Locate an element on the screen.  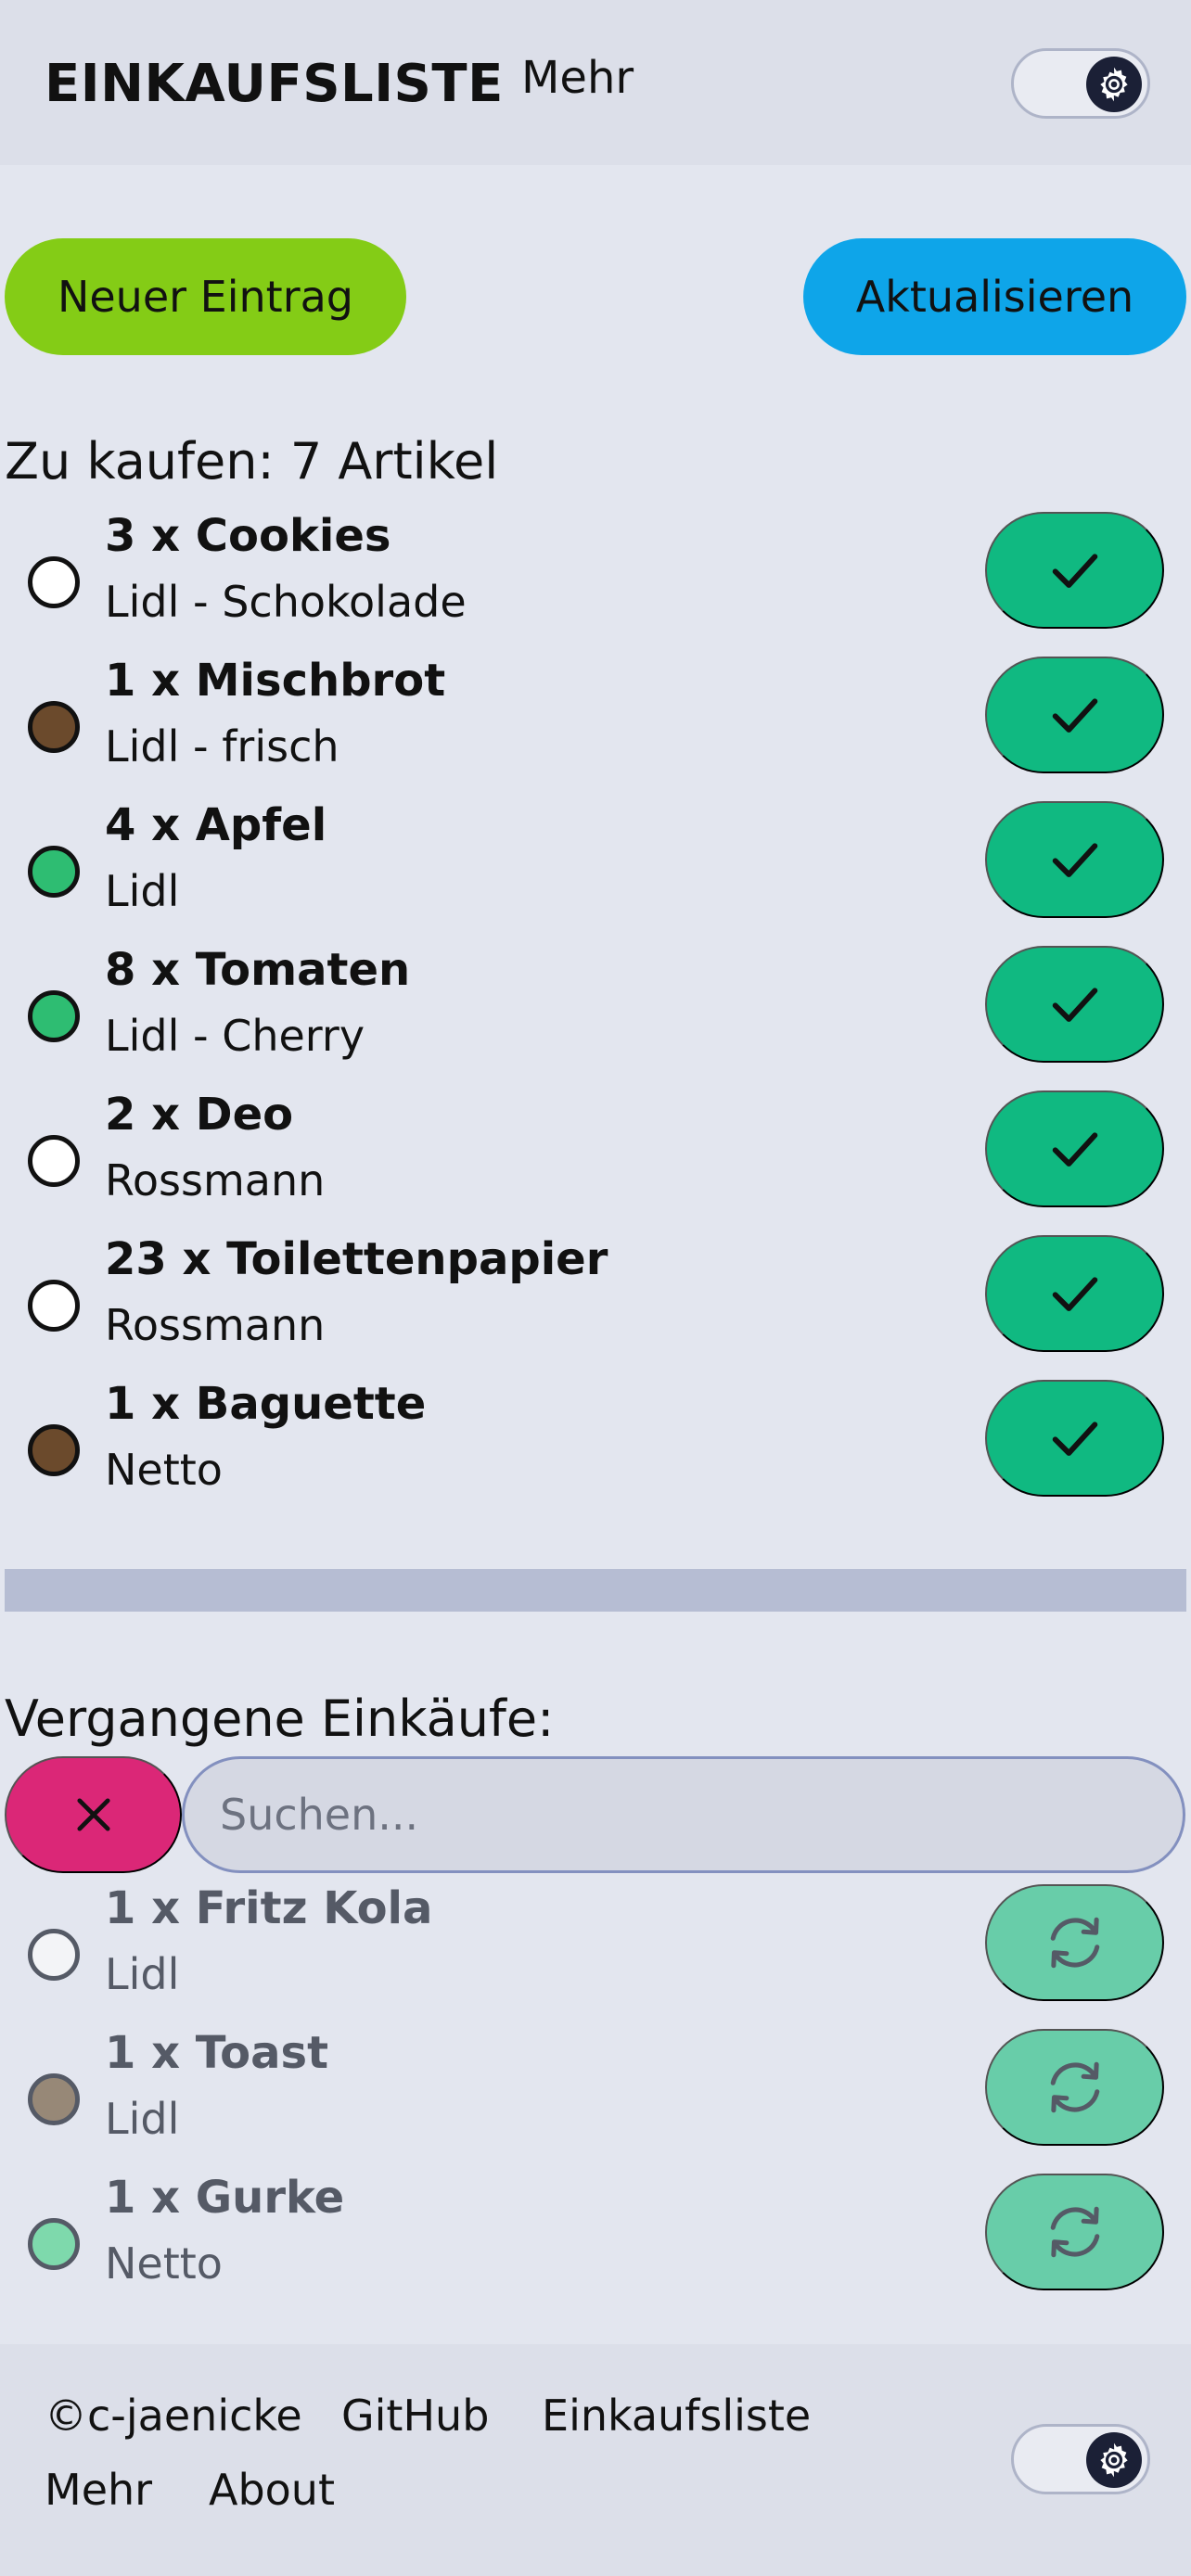
list-item: 1 x Toast Lidl is located at coordinates (595, 2097).